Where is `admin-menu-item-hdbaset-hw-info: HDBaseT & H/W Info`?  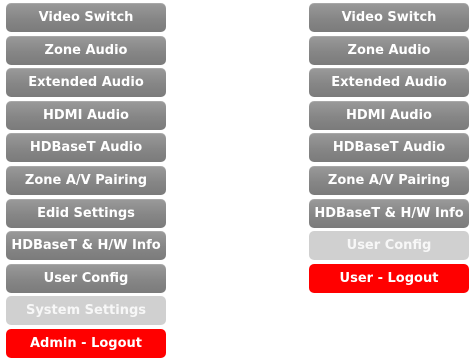 admin-menu-item-hdbaset-hw-info: HDBaseT & H/W Info is located at coordinates (86, 246).